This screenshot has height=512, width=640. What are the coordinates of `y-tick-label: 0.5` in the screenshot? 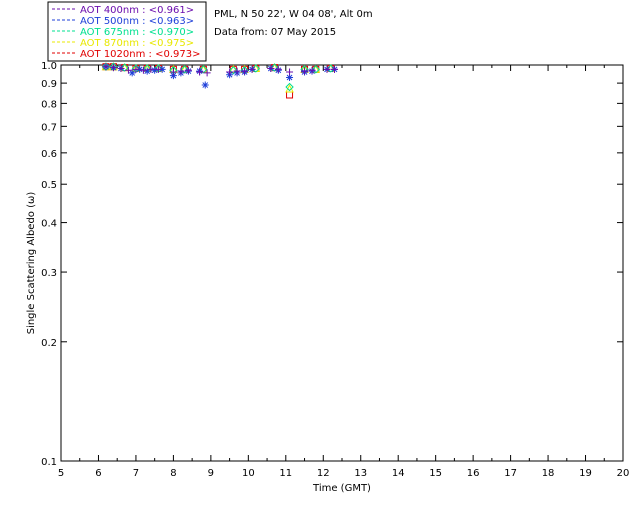 It's located at (49, 185).